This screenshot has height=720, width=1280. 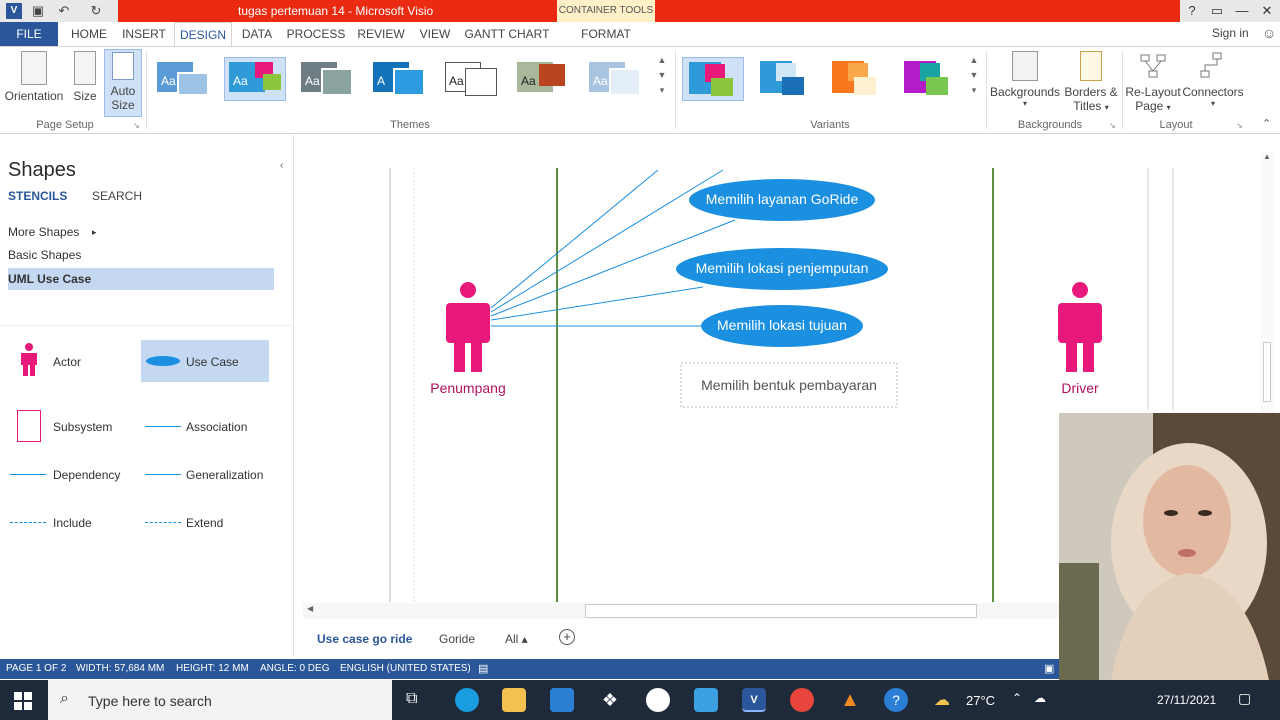 What do you see at coordinates (38, 11) in the screenshot?
I see `save-icon: ▣` at bounding box center [38, 11].